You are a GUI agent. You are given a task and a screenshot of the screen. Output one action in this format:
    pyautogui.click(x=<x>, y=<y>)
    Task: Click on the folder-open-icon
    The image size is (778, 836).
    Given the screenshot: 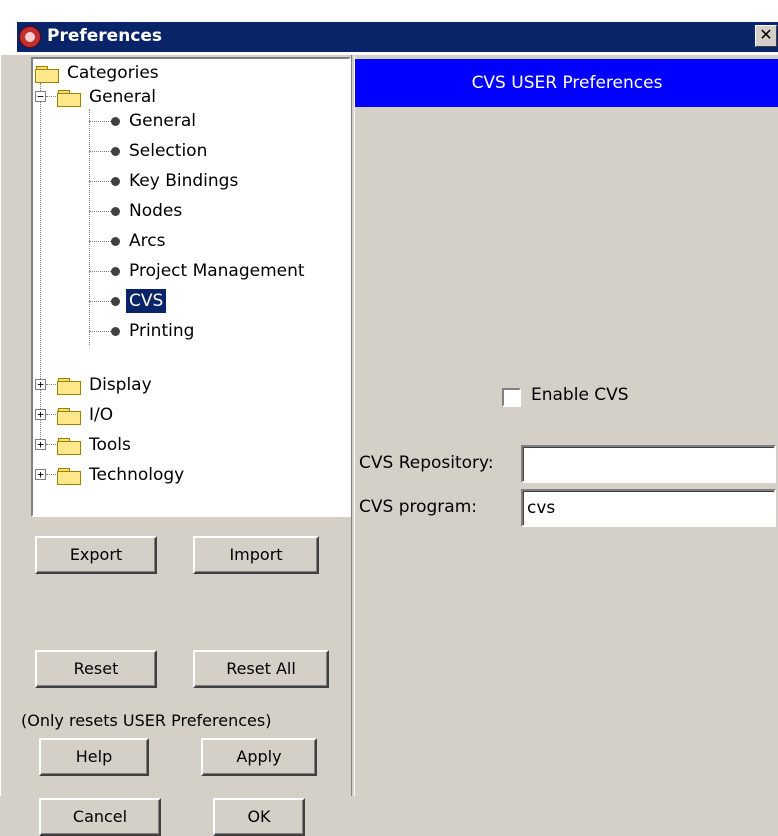 What is the action you would take?
    pyautogui.click(x=70, y=98)
    